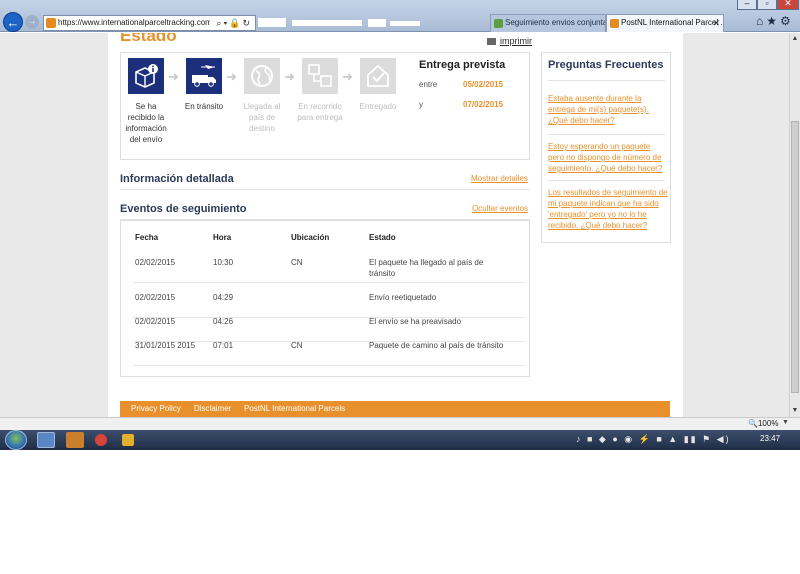 The width and height of the screenshot is (800, 574). Describe the element at coordinates (509, 41) in the screenshot. I see `print-link: imprimir` at that location.